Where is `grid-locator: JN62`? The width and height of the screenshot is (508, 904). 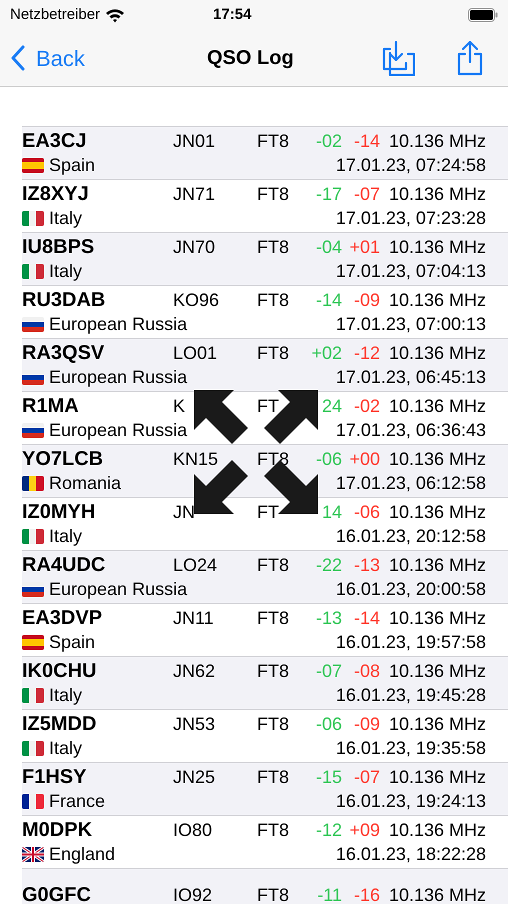 grid-locator: JN62 is located at coordinates (194, 671).